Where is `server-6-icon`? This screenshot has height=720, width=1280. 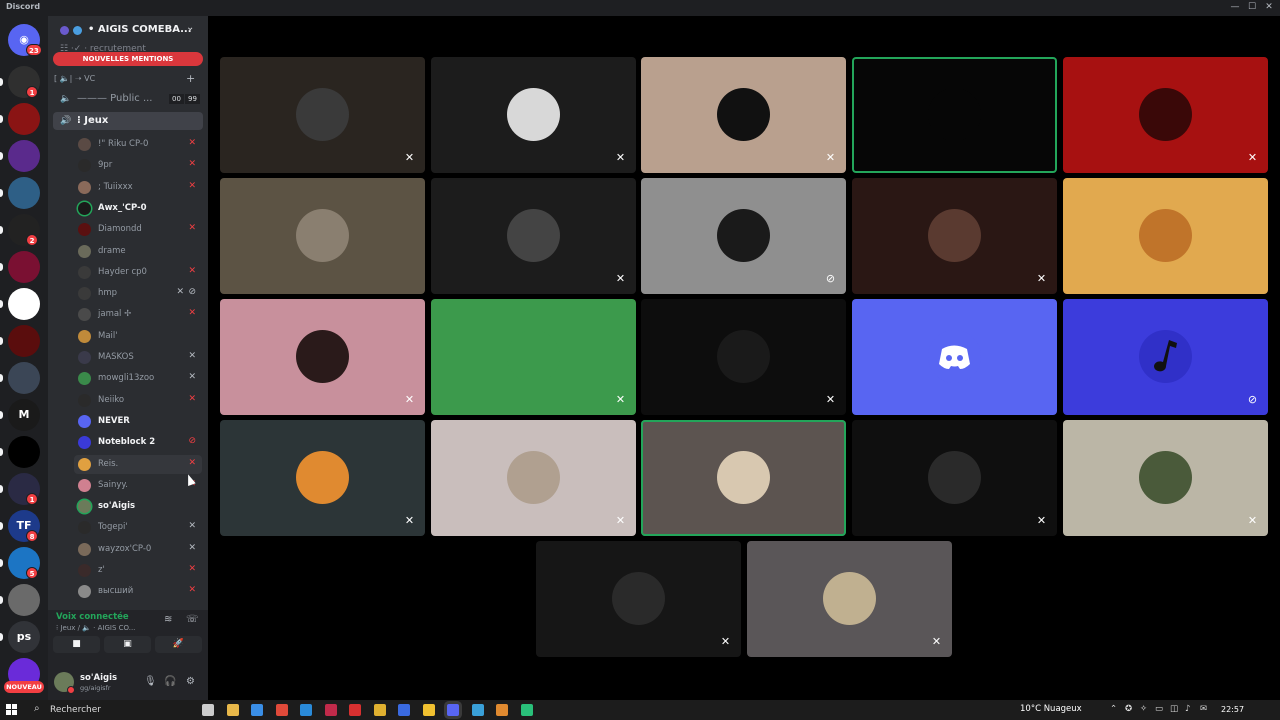
server-6-icon is located at coordinates (24, 267).